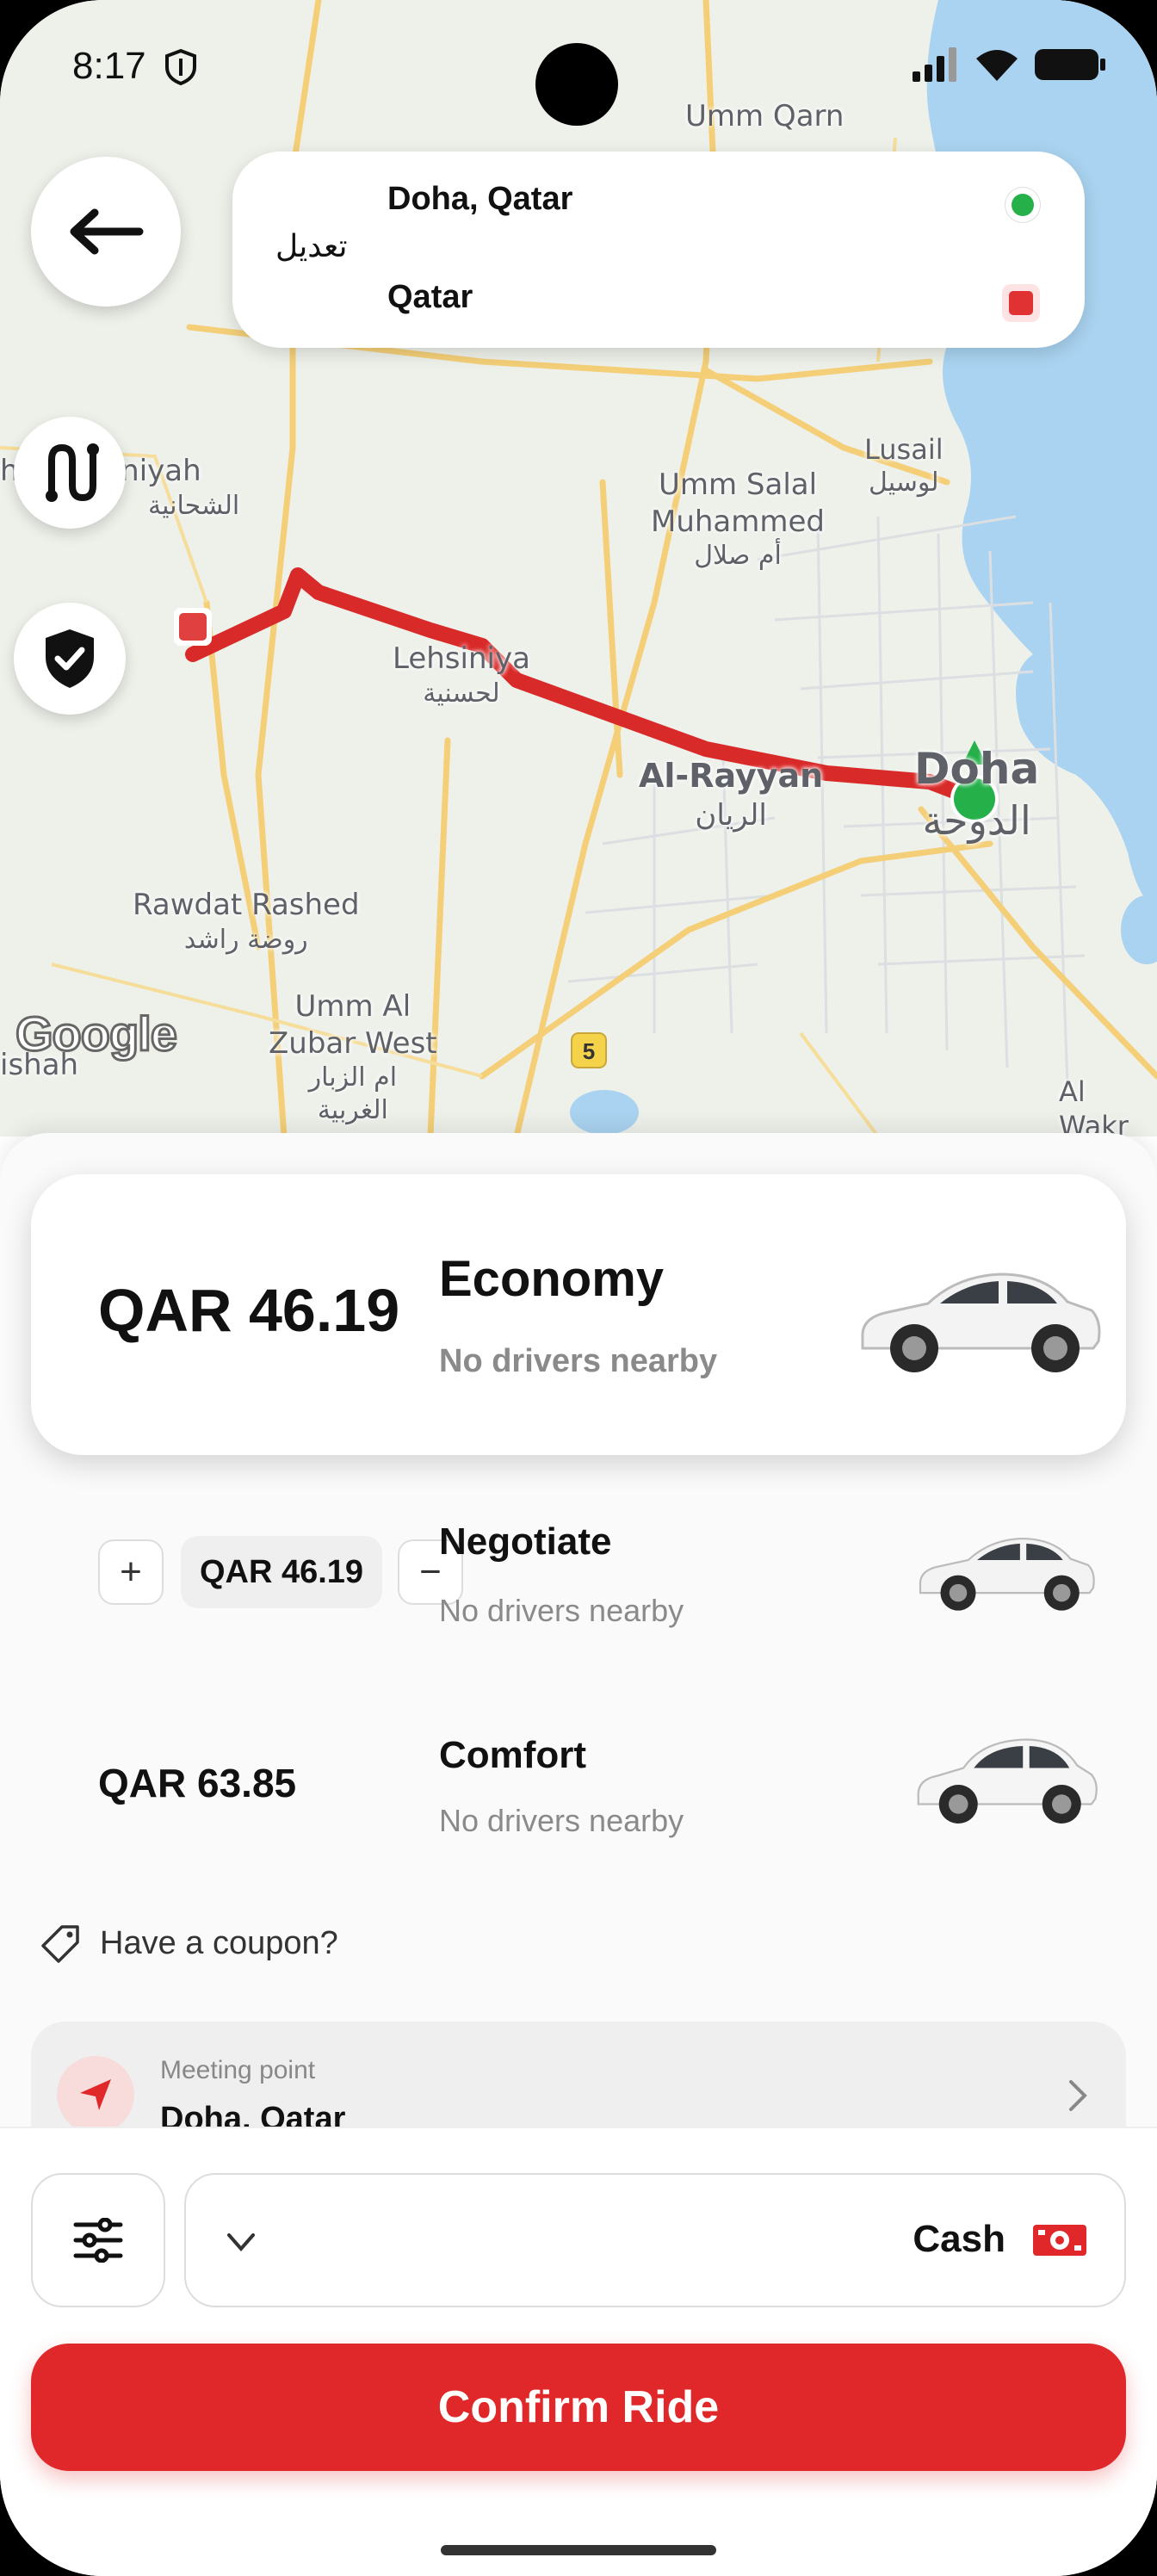  What do you see at coordinates (353, 1007) in the screenshot?
I see `map-label-umm-al-zubar-en1: Umm Al` at bounding box center [353, 1007].